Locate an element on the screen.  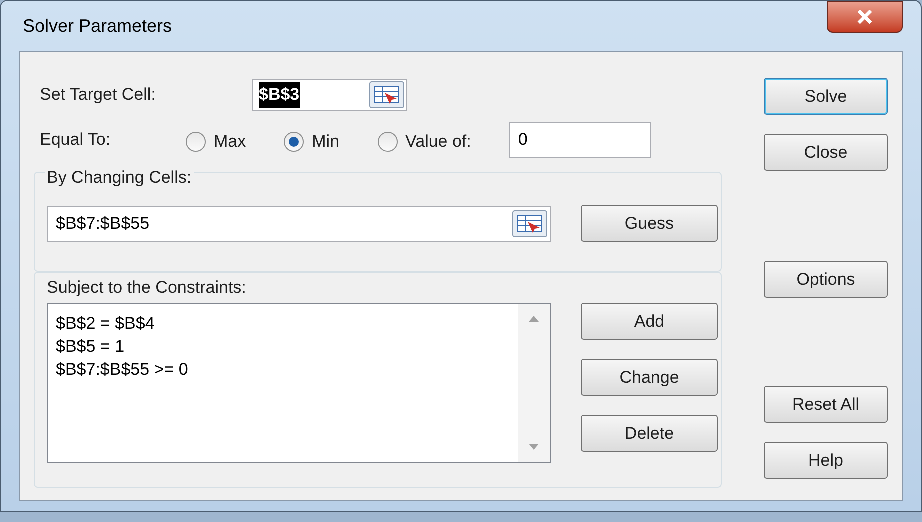
field-label: Set Target Cell: is located at coordinates (98, 95).